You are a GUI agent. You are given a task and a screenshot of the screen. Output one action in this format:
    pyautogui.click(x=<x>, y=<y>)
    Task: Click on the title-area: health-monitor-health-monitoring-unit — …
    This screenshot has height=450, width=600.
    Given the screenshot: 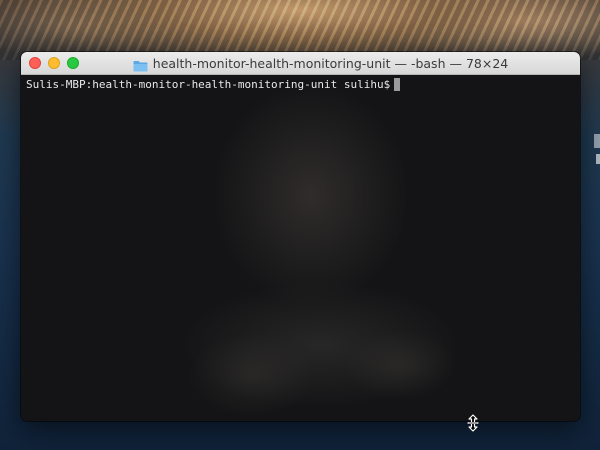 What is the action you would take?
    pyautogui.click(x=300, y=63)
    